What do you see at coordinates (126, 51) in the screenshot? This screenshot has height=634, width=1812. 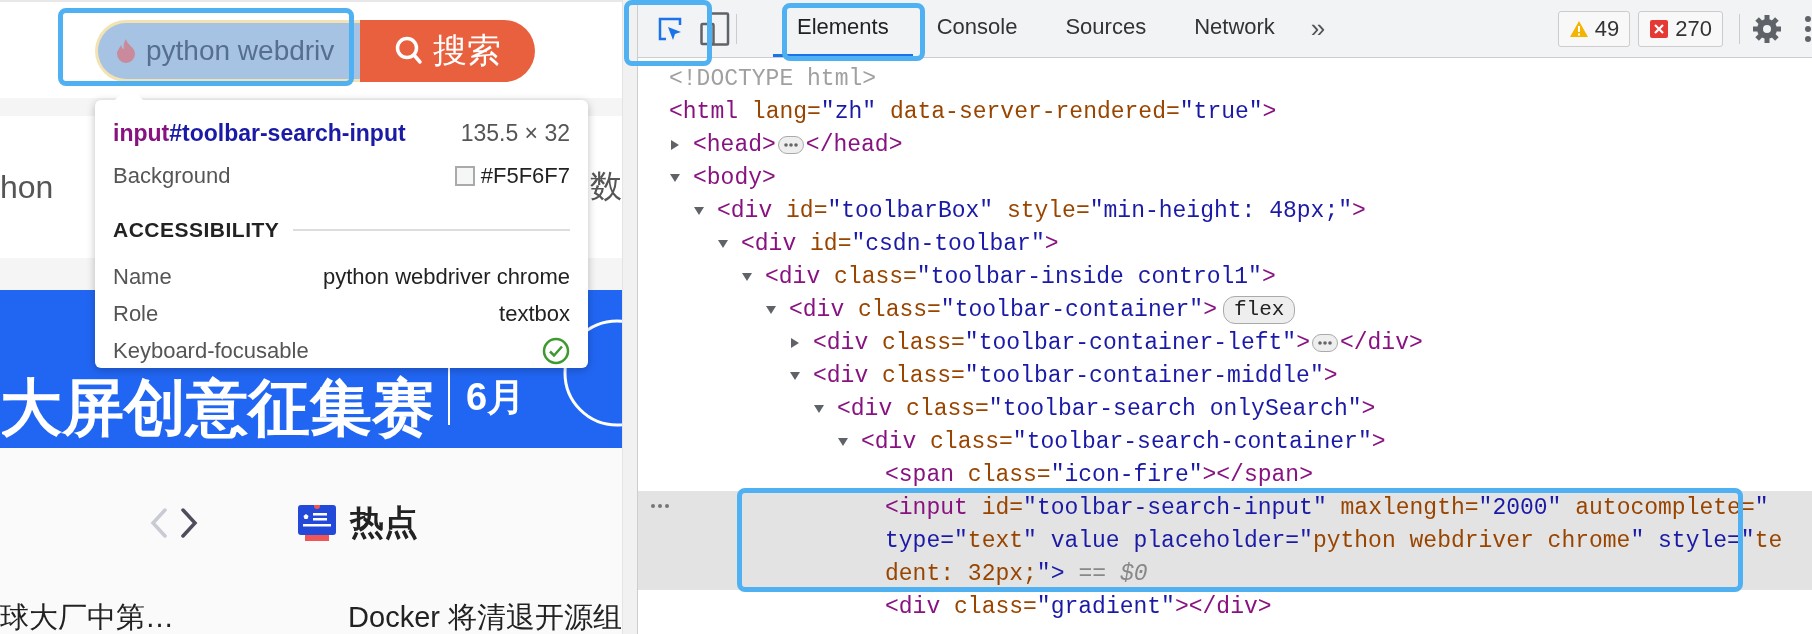 I see `flame-icon` at bounding box center [126, 51].